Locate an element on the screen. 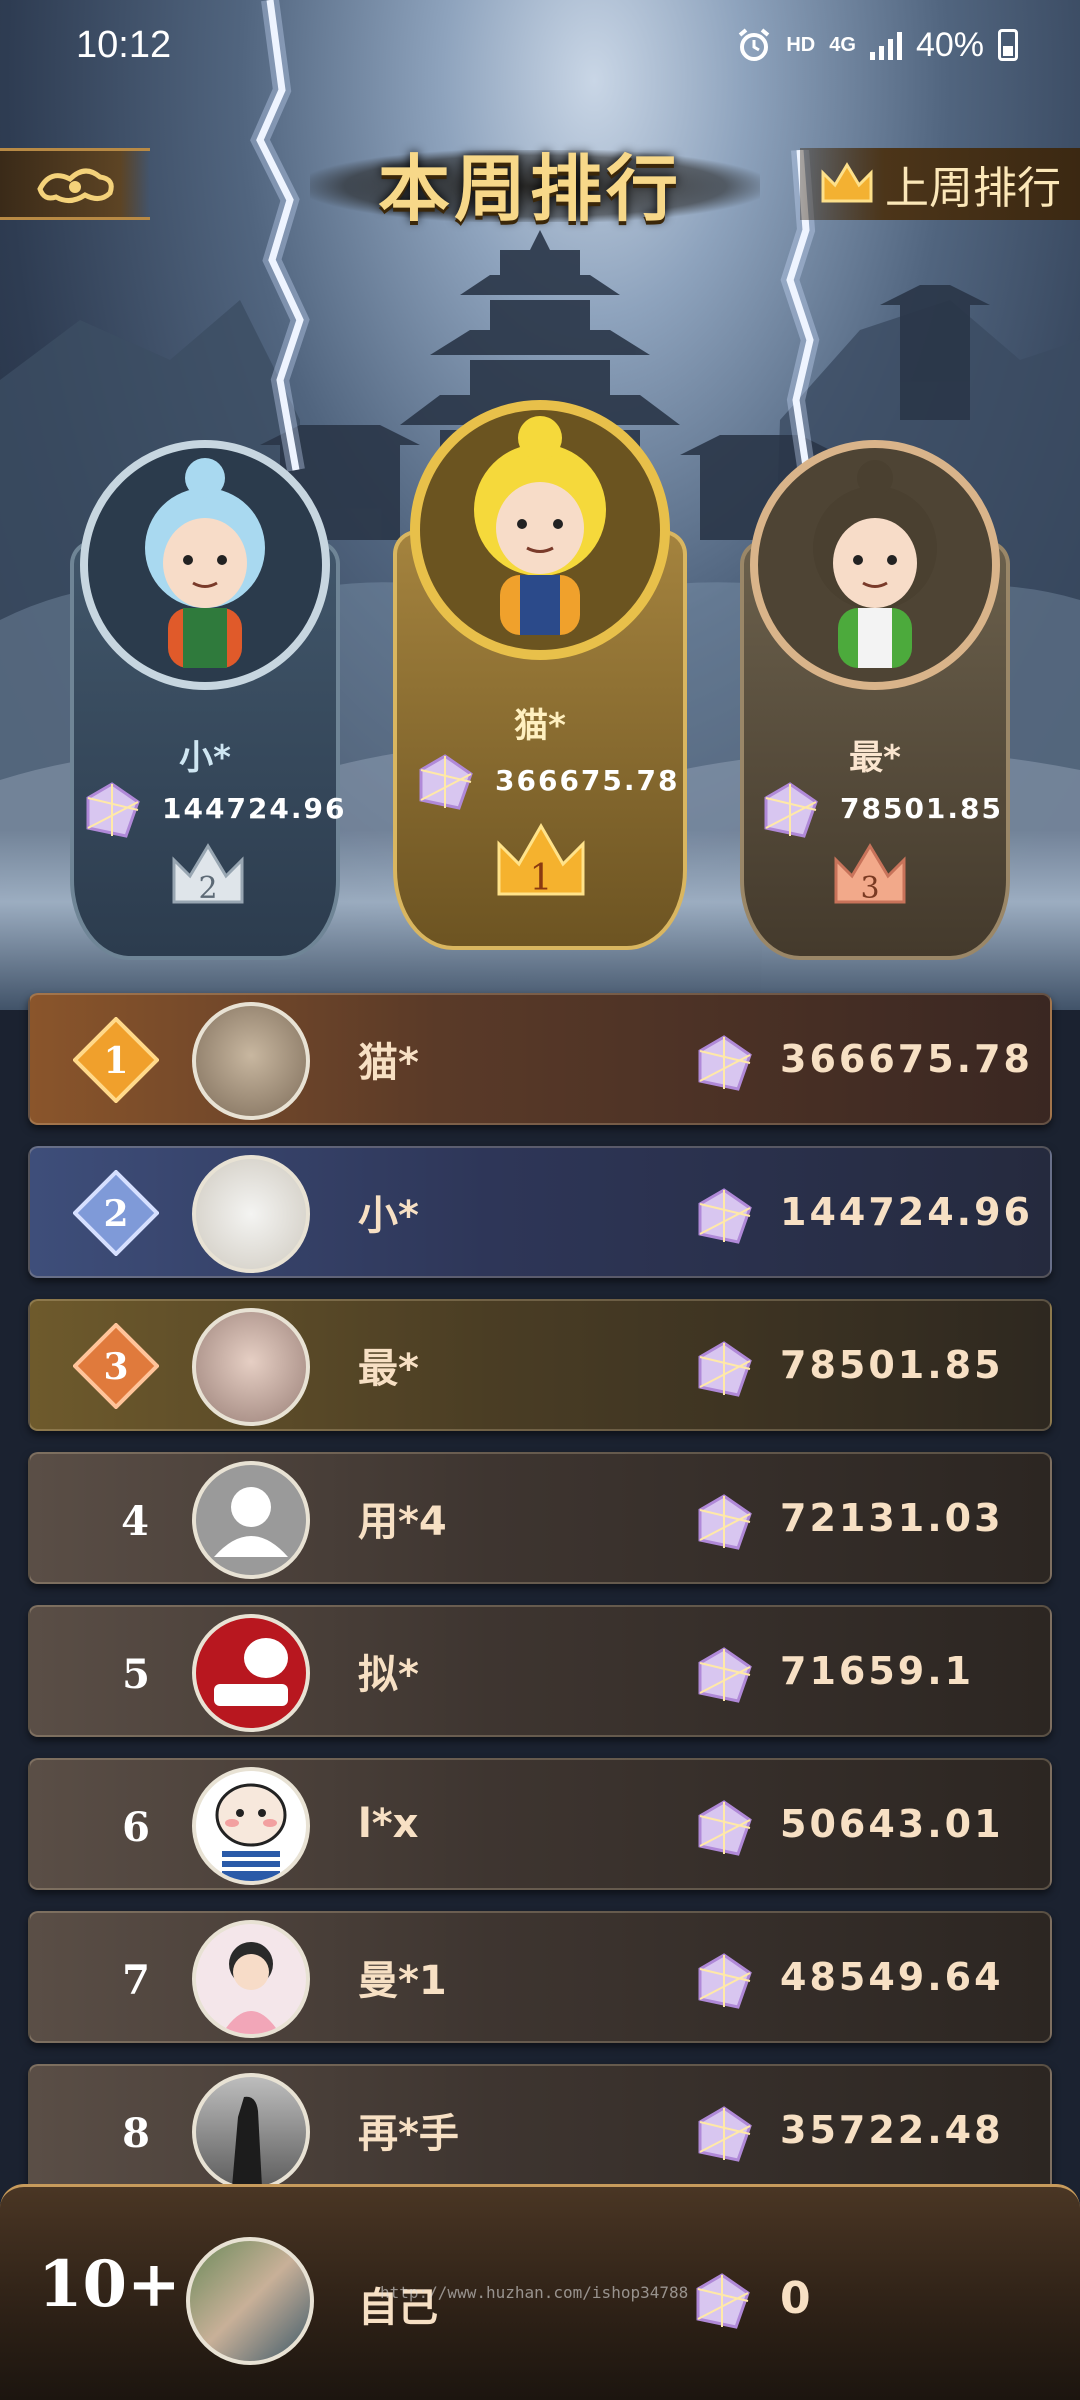  signal-icon is located at coordinates (885, 46).